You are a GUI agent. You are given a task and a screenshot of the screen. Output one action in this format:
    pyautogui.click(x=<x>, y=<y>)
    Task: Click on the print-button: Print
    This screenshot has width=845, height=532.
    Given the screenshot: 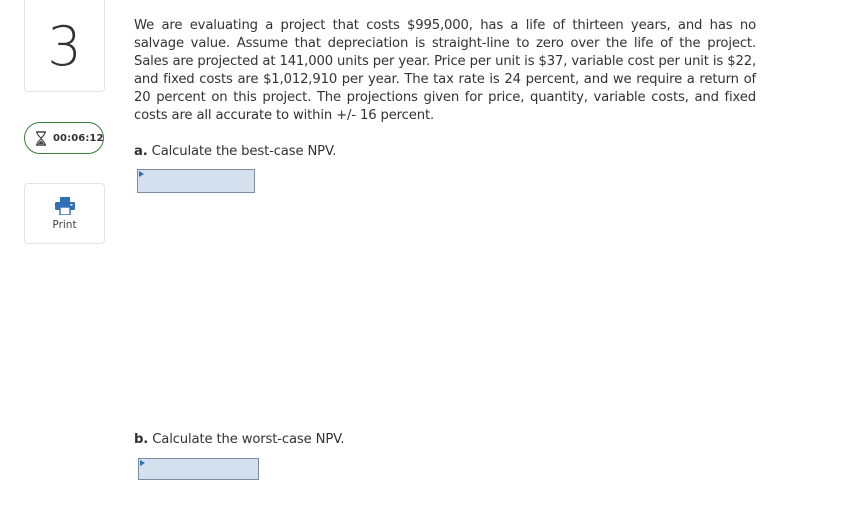 What is the action you would take?
    pyautogui.click(x=64, y=213)
    